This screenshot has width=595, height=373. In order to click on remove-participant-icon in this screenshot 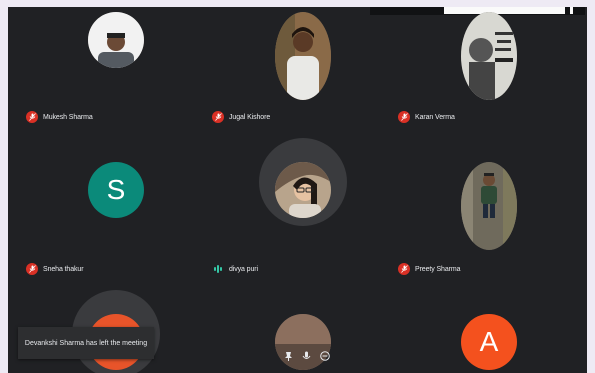, I will do `click(325, 356)`.